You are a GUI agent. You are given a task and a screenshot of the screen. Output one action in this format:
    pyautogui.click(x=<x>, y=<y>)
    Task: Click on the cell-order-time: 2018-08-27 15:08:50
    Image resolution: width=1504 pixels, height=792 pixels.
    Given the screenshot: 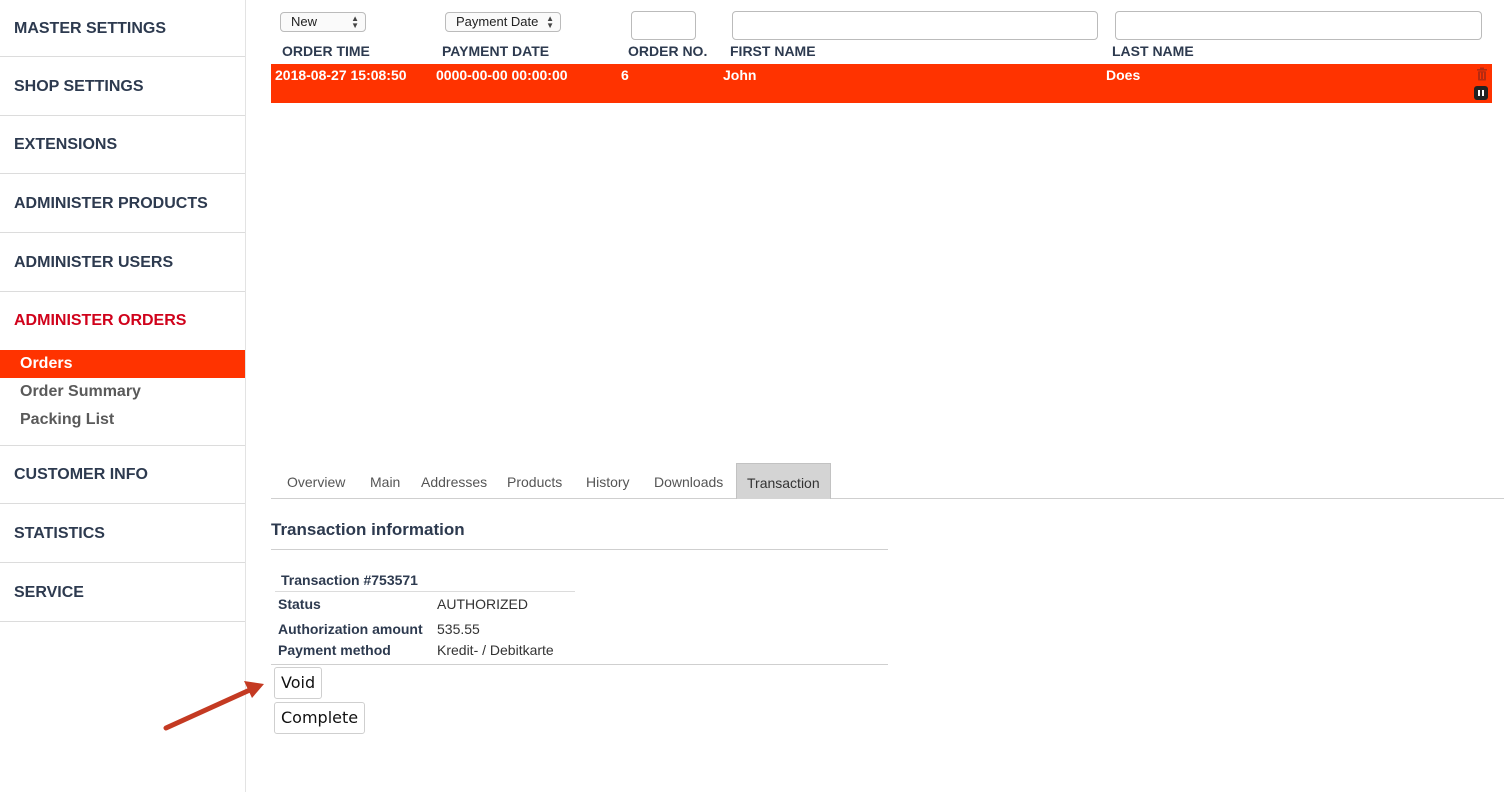 What is the action you would take?
    pyautogui.click(x=341, y=75)
    